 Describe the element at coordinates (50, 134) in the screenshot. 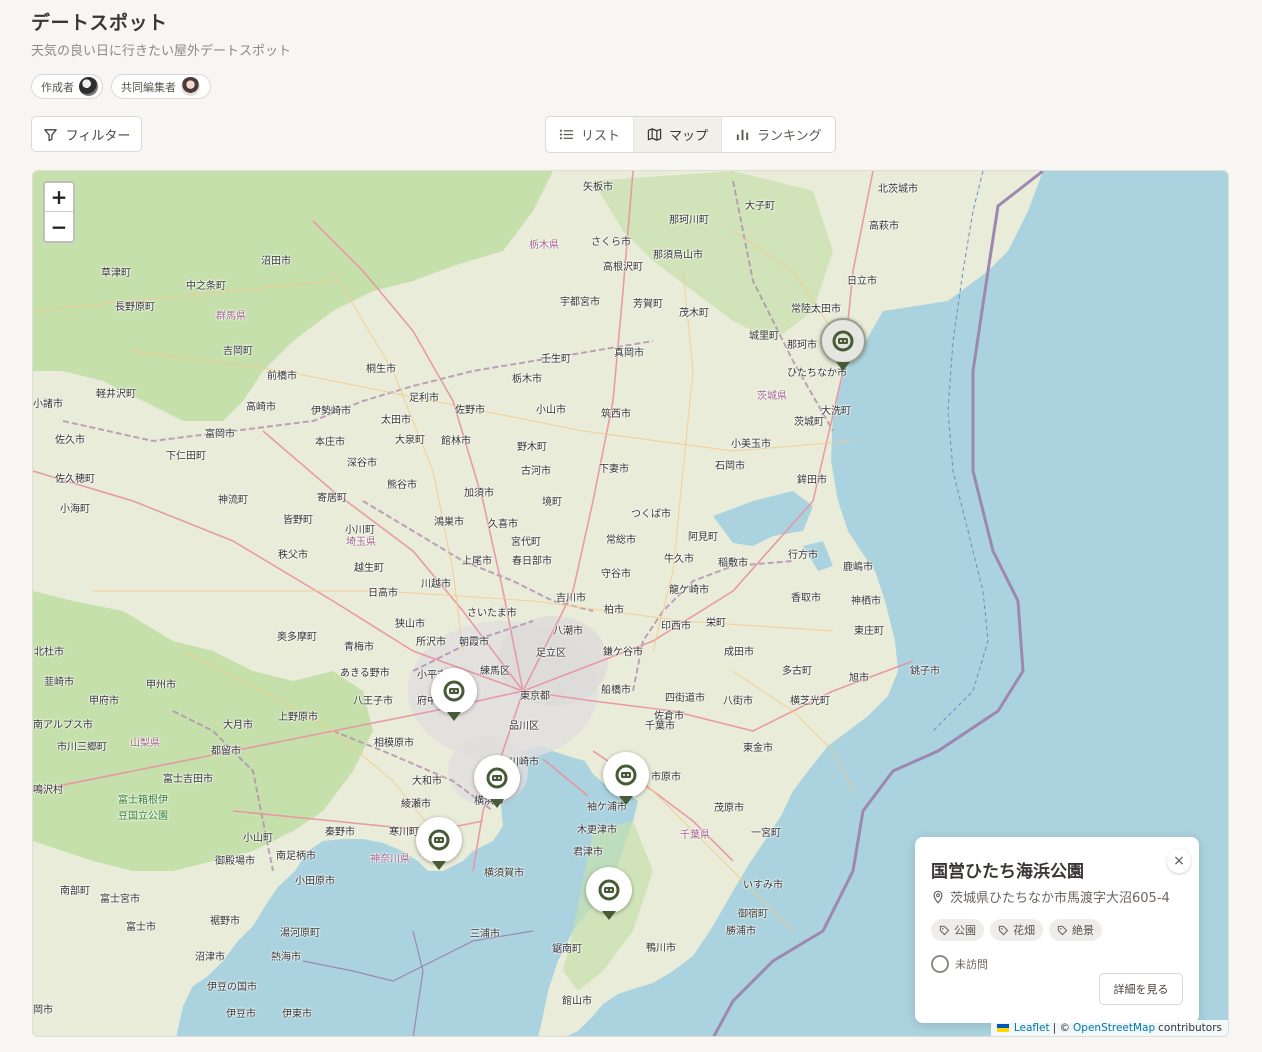

I see `filter-icon` at that location.